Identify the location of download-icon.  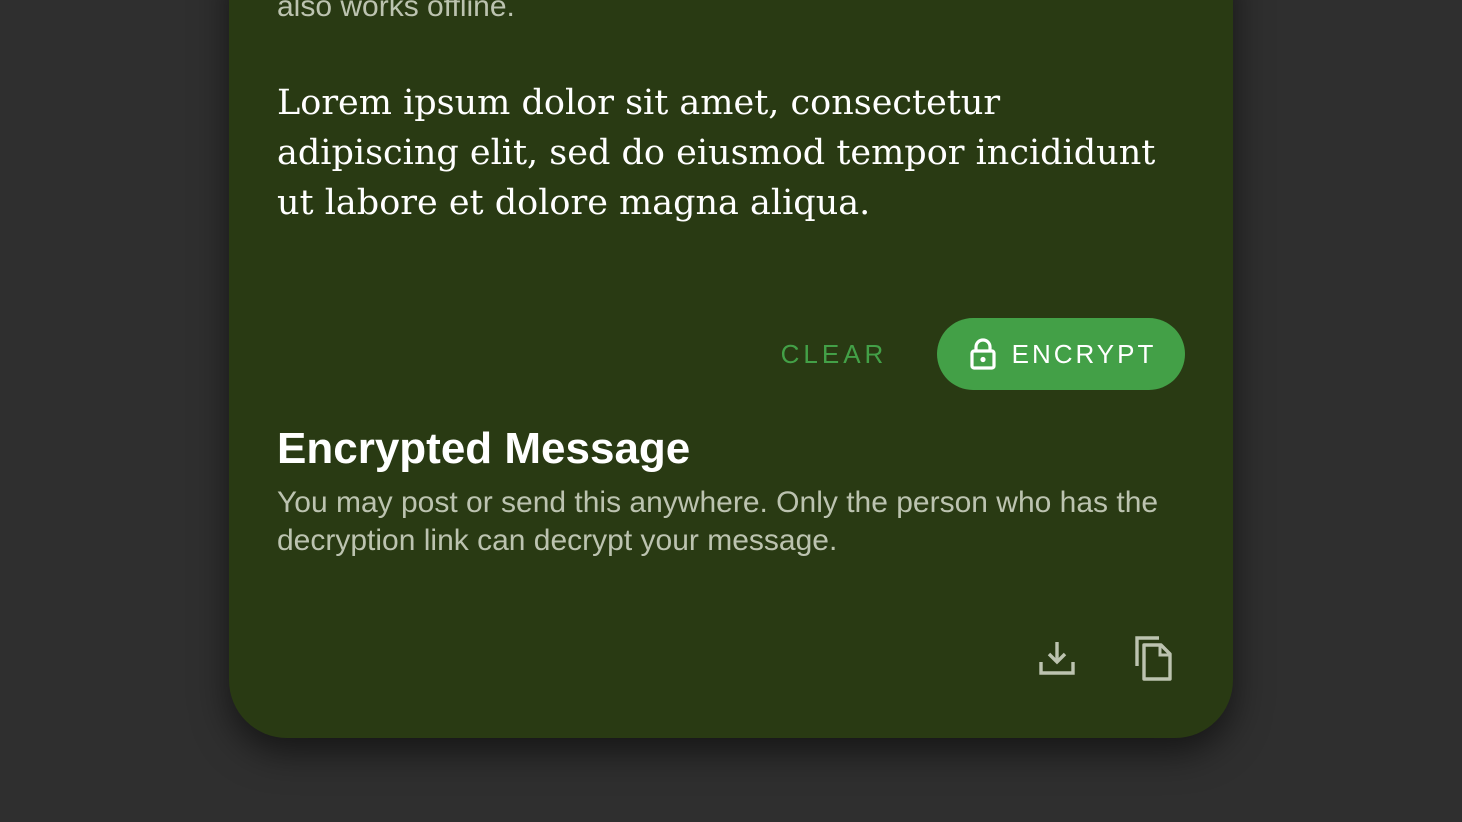
(1057, 658).